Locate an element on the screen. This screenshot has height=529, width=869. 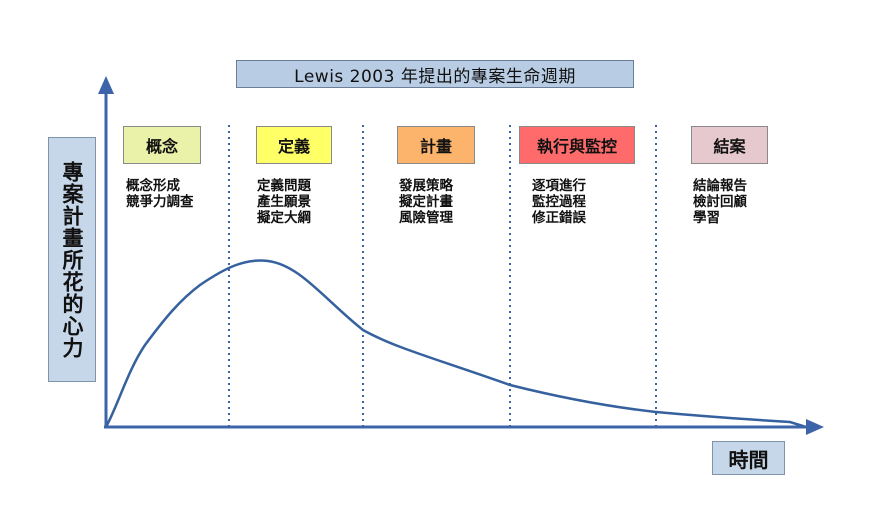
task-item: 監控過程 is located at coordinates (559, 202).